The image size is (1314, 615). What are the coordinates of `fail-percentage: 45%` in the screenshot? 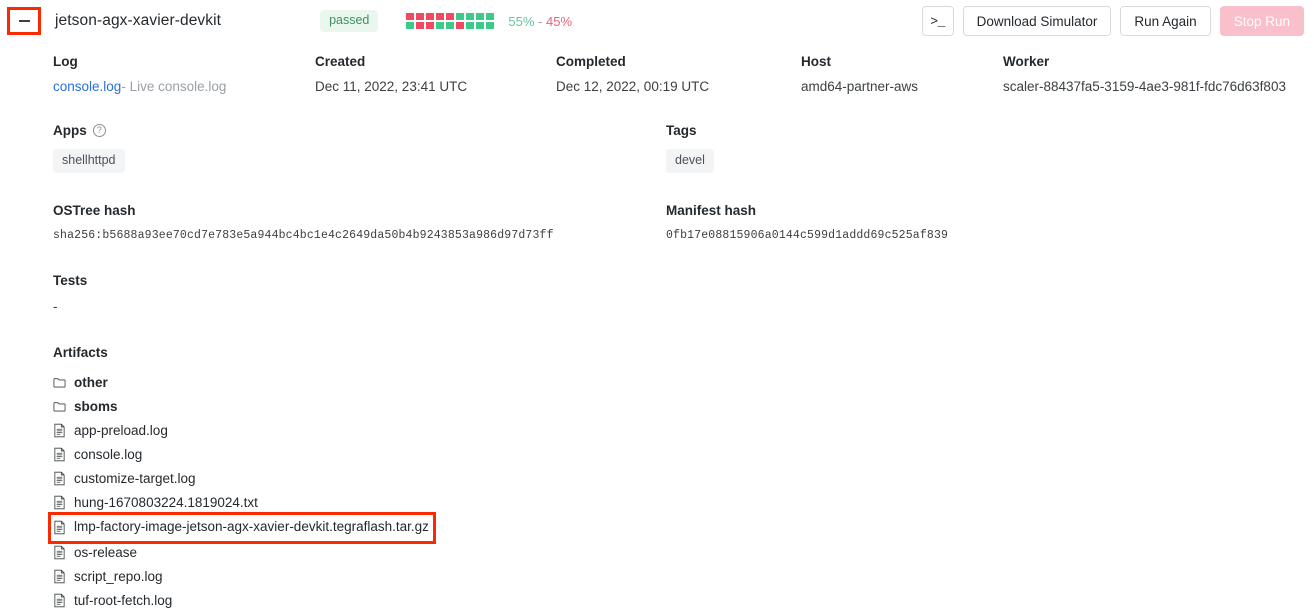 It's located at (559, 21).